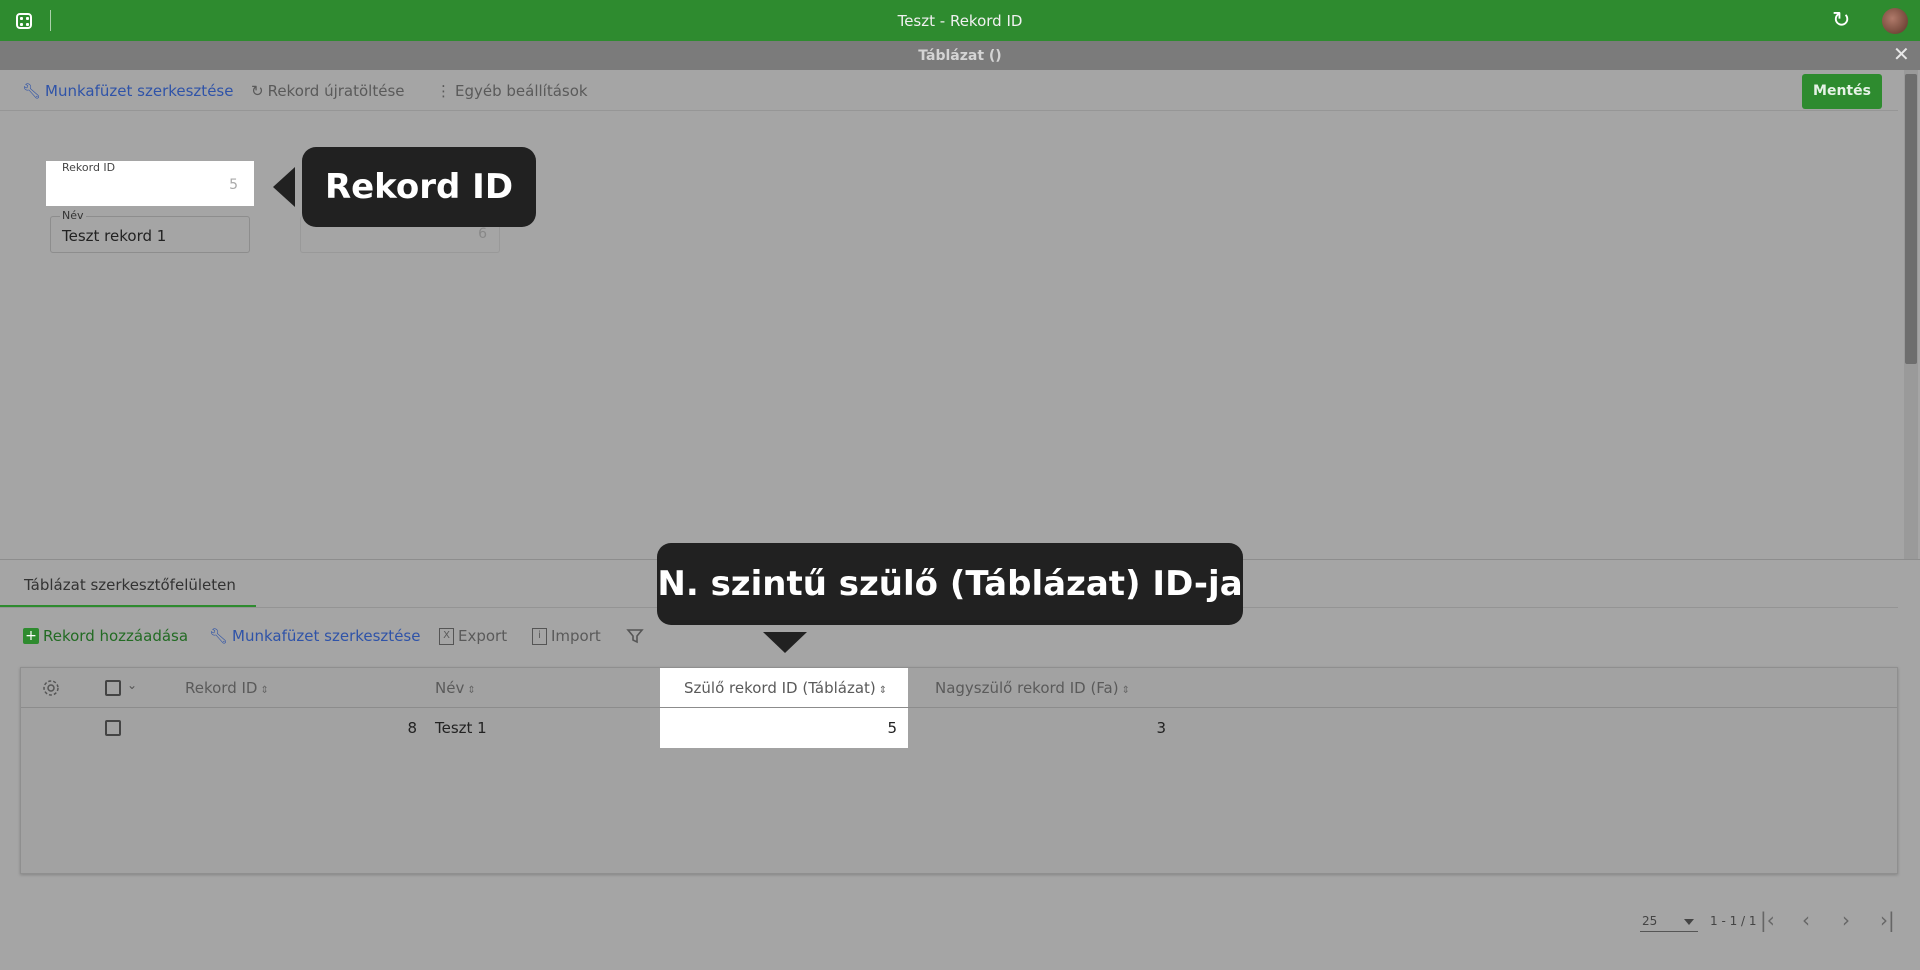  What do you see at coordinates (419, 187) in the screenshot?
I see `callout-record-id: Rekord ID` at bounding box center [419, 187].